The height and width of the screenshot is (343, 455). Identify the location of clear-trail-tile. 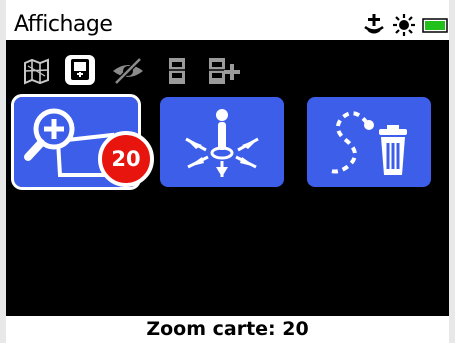
(369, 142).